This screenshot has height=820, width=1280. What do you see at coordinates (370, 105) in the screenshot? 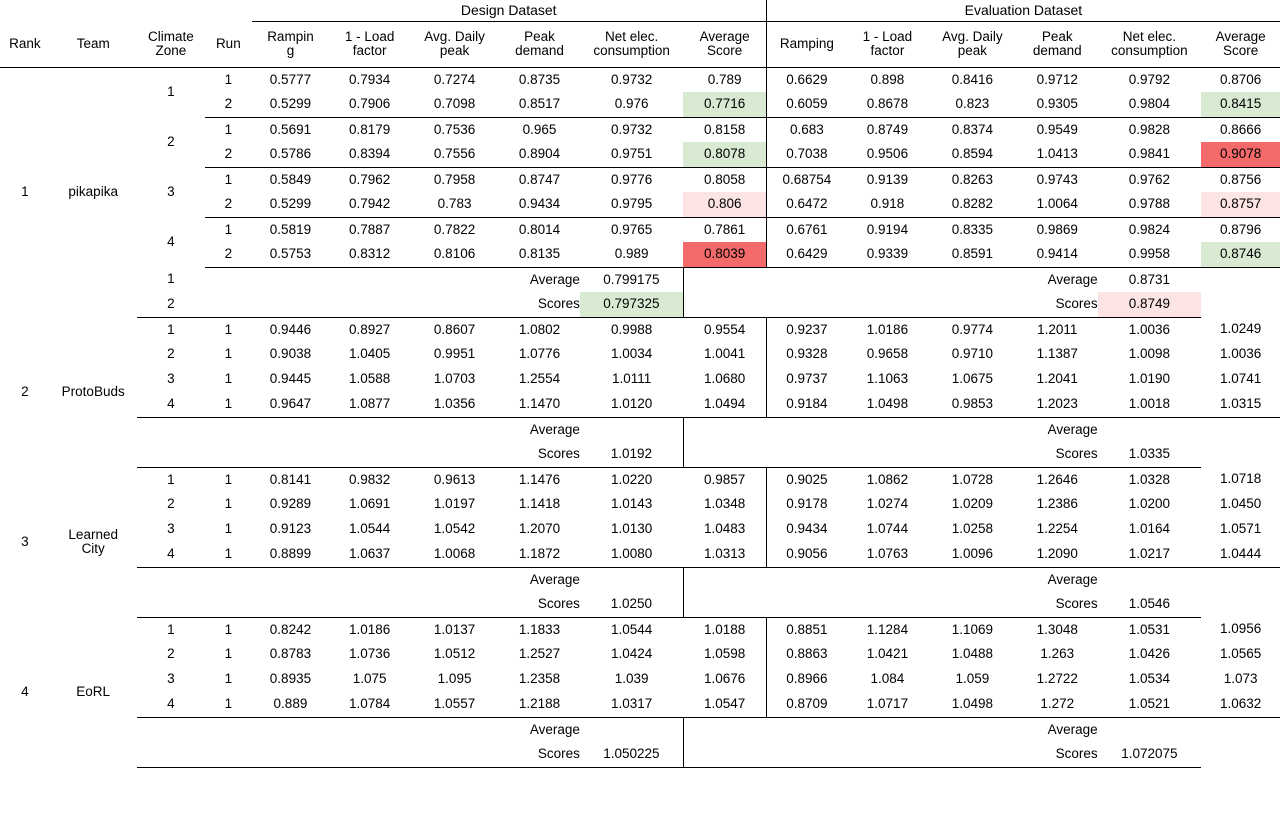
I see `design-value-cell: 0.7906` at bounding box center [370, 105].